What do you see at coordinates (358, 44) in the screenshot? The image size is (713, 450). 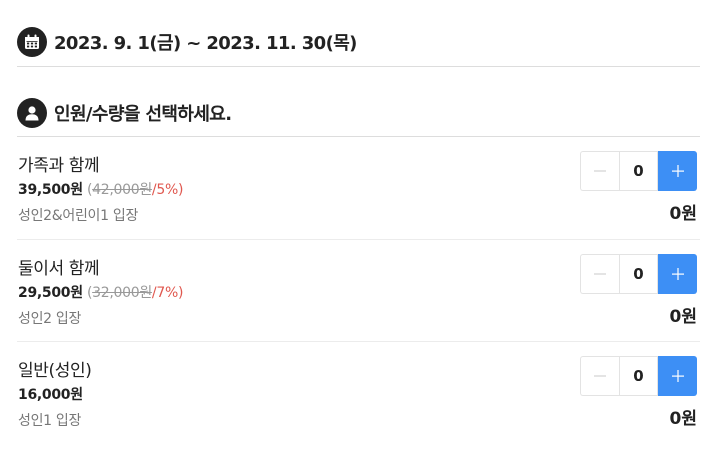 I see `date-range-header: 2023. 9. 1(금) ~ 2023. 11. 30(목)` at bounding box center [358, 44].